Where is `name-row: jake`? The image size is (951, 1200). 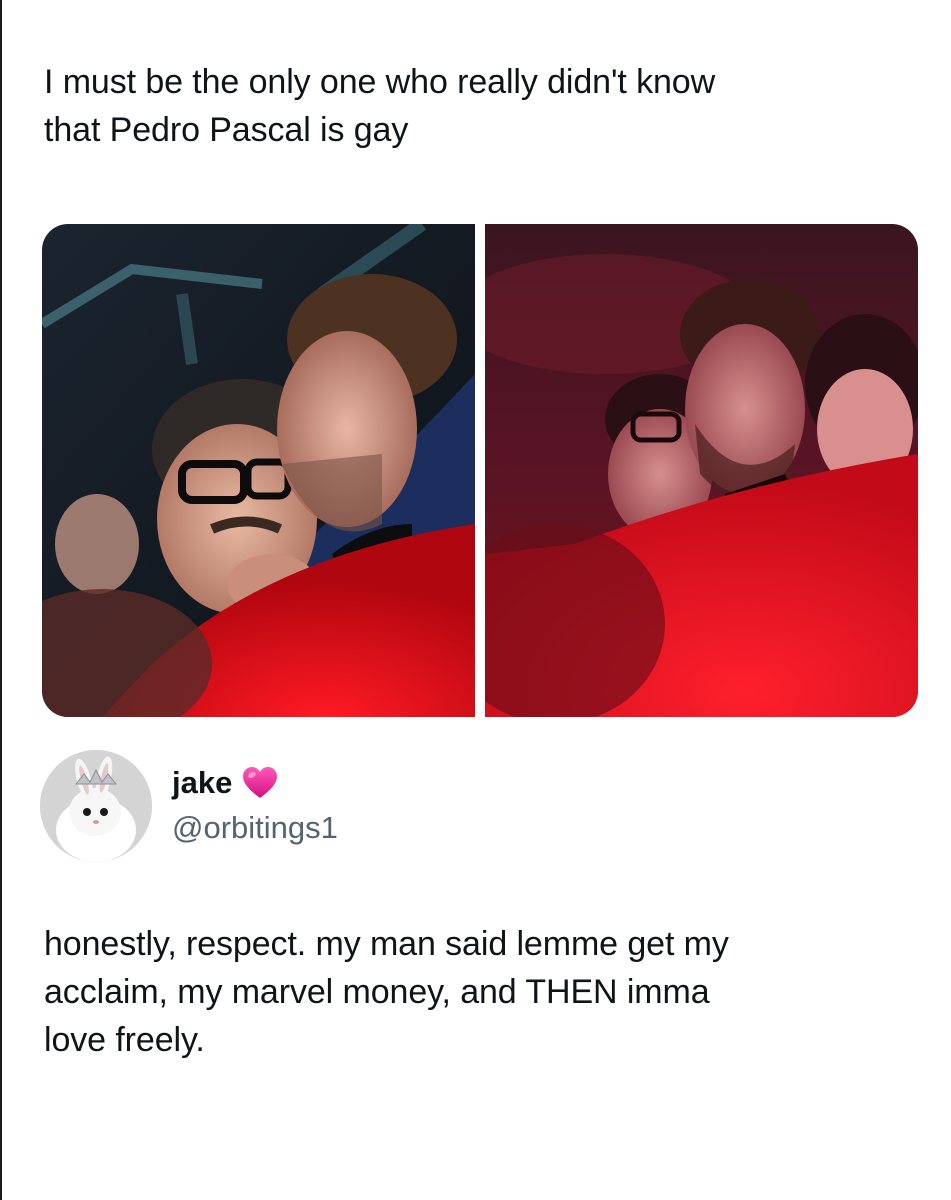 name-row: jake is located at coordinates (255, 783).